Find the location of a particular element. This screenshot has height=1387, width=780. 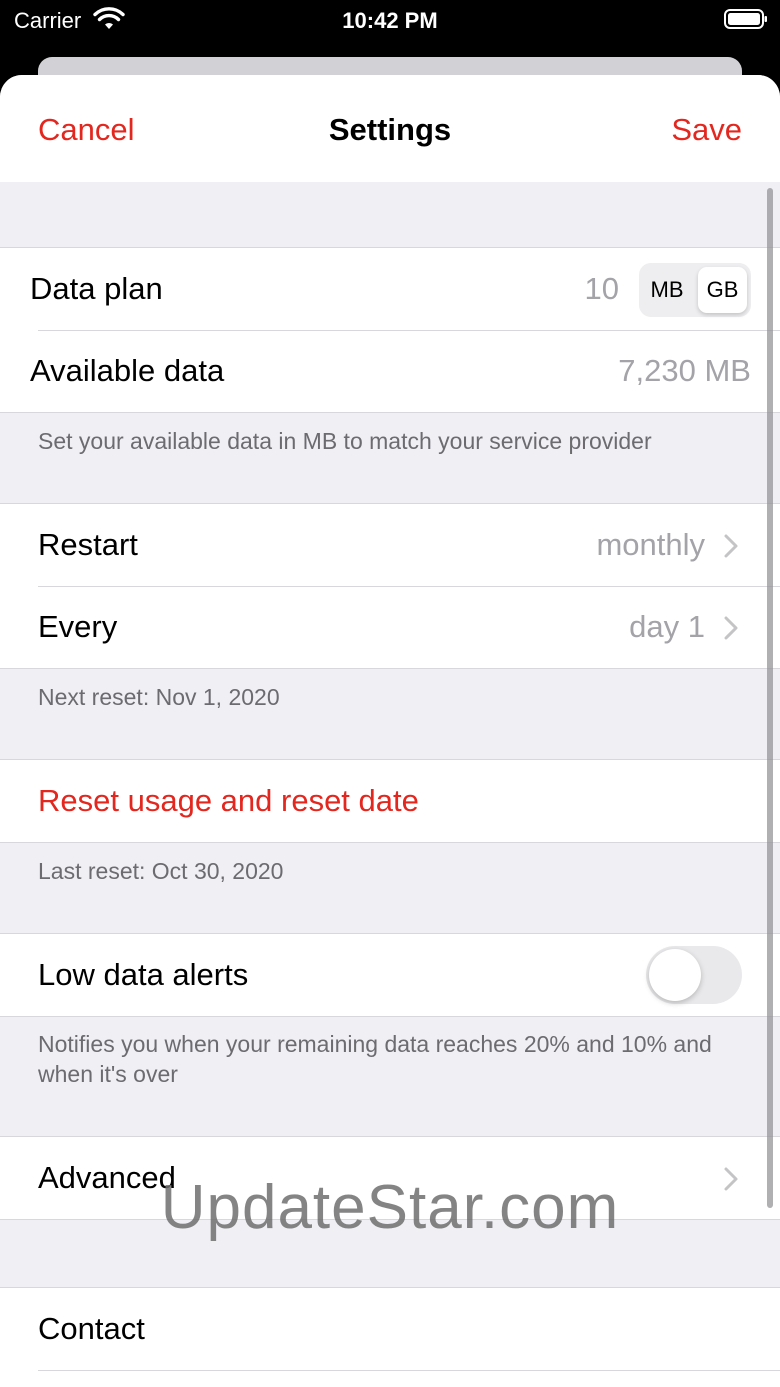

navigation-bar: Cancel Settings Save is located at coordinates (390, 128).